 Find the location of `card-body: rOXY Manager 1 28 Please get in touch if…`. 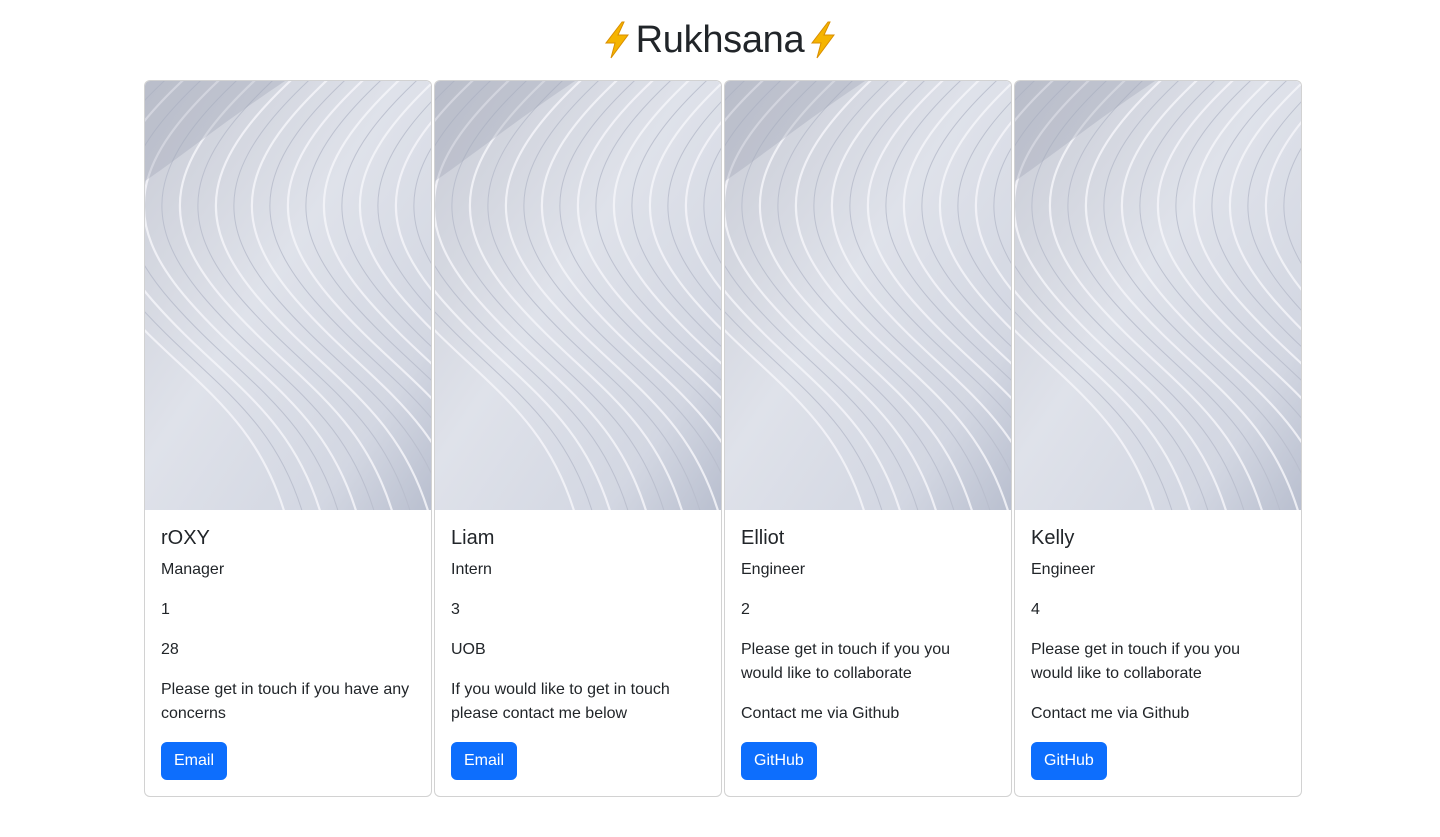

card-body: rOXY Manager 1 28 Please get in touch if… is located at coordinates (288, 653).